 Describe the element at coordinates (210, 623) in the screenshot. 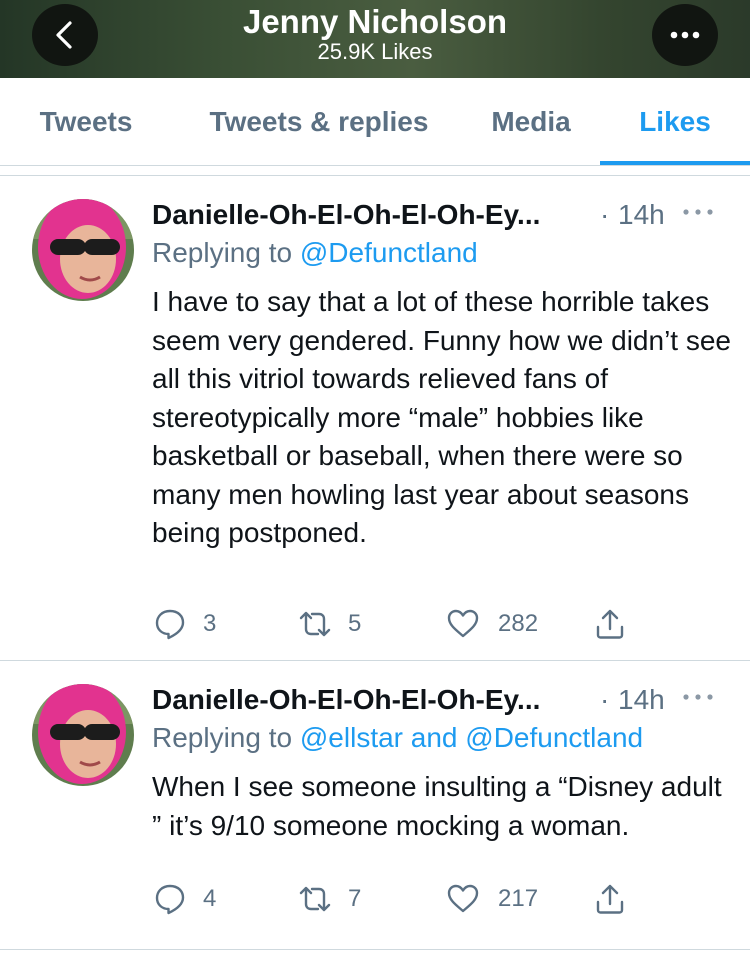

I see `reply-count: 3` at that location.